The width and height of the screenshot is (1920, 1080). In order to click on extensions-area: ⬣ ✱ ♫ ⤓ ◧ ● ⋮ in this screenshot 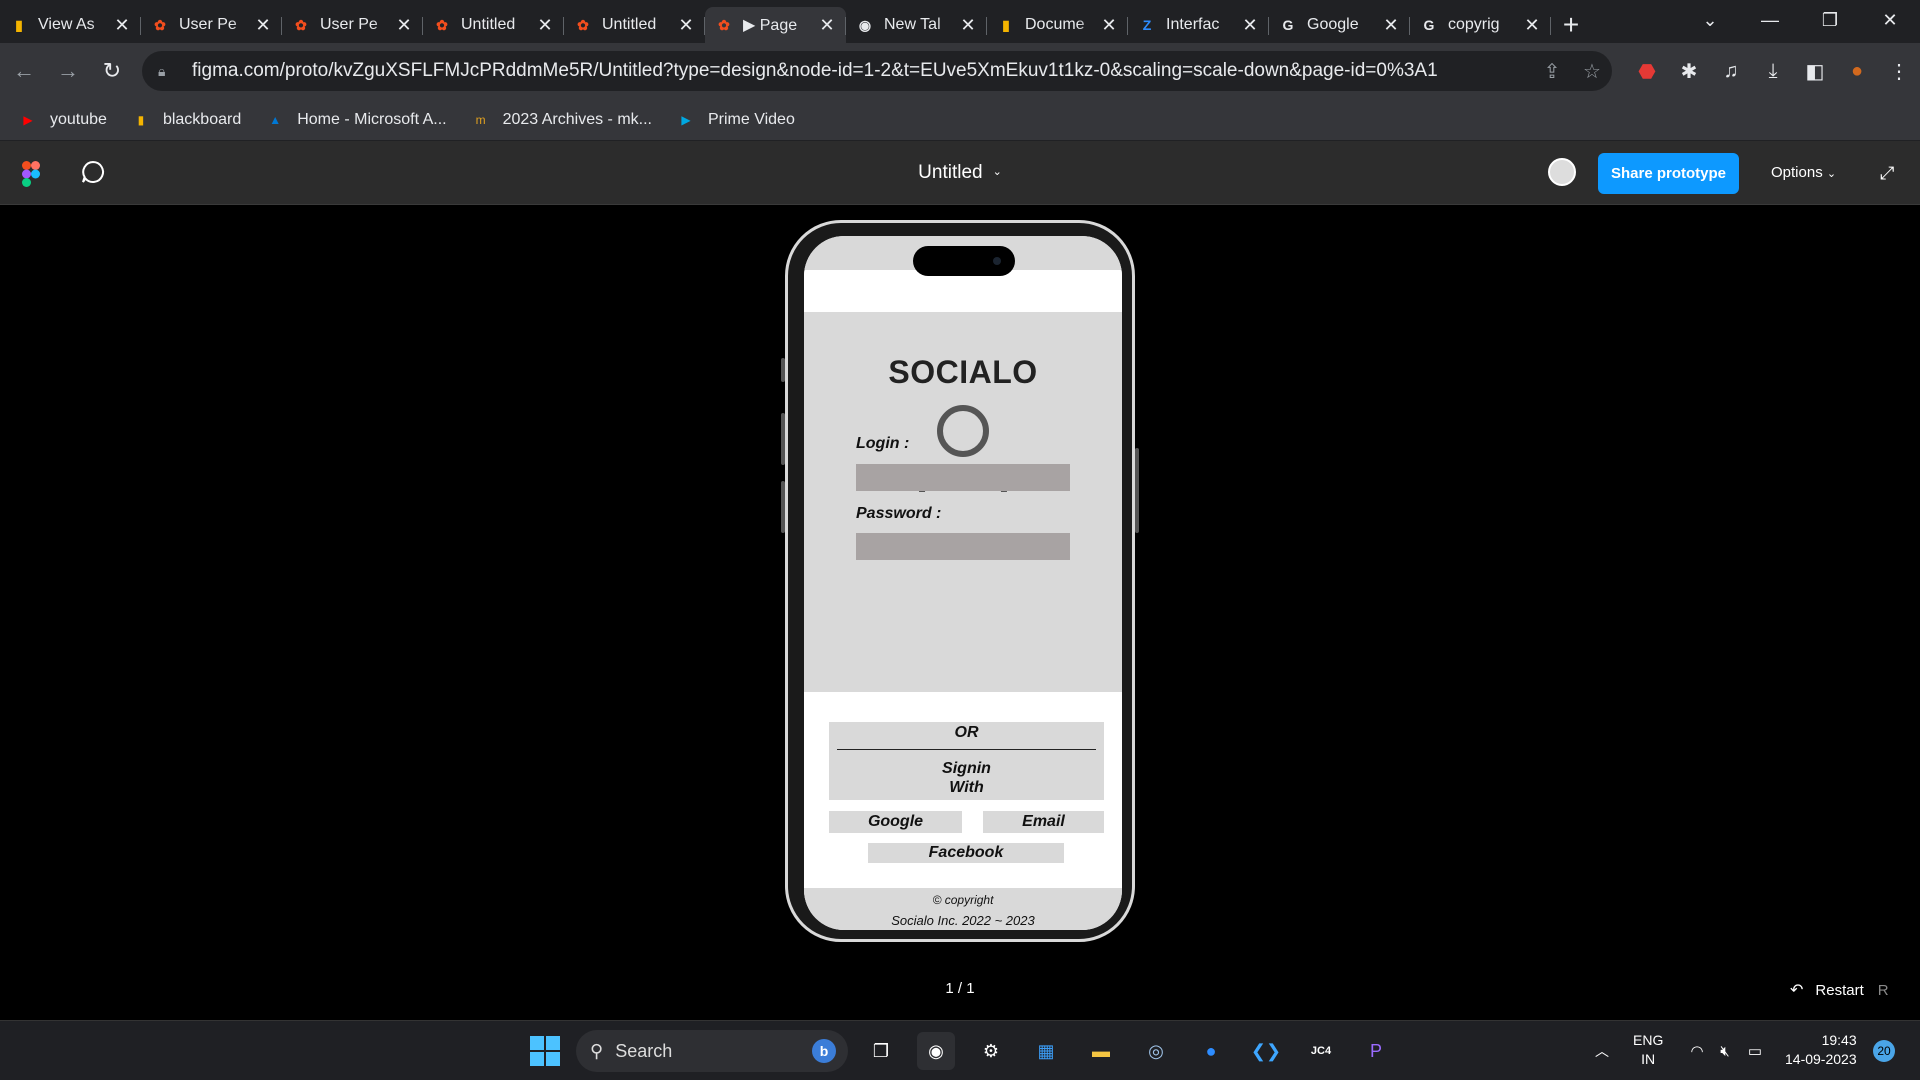, I will do `click(1773, 71)`.